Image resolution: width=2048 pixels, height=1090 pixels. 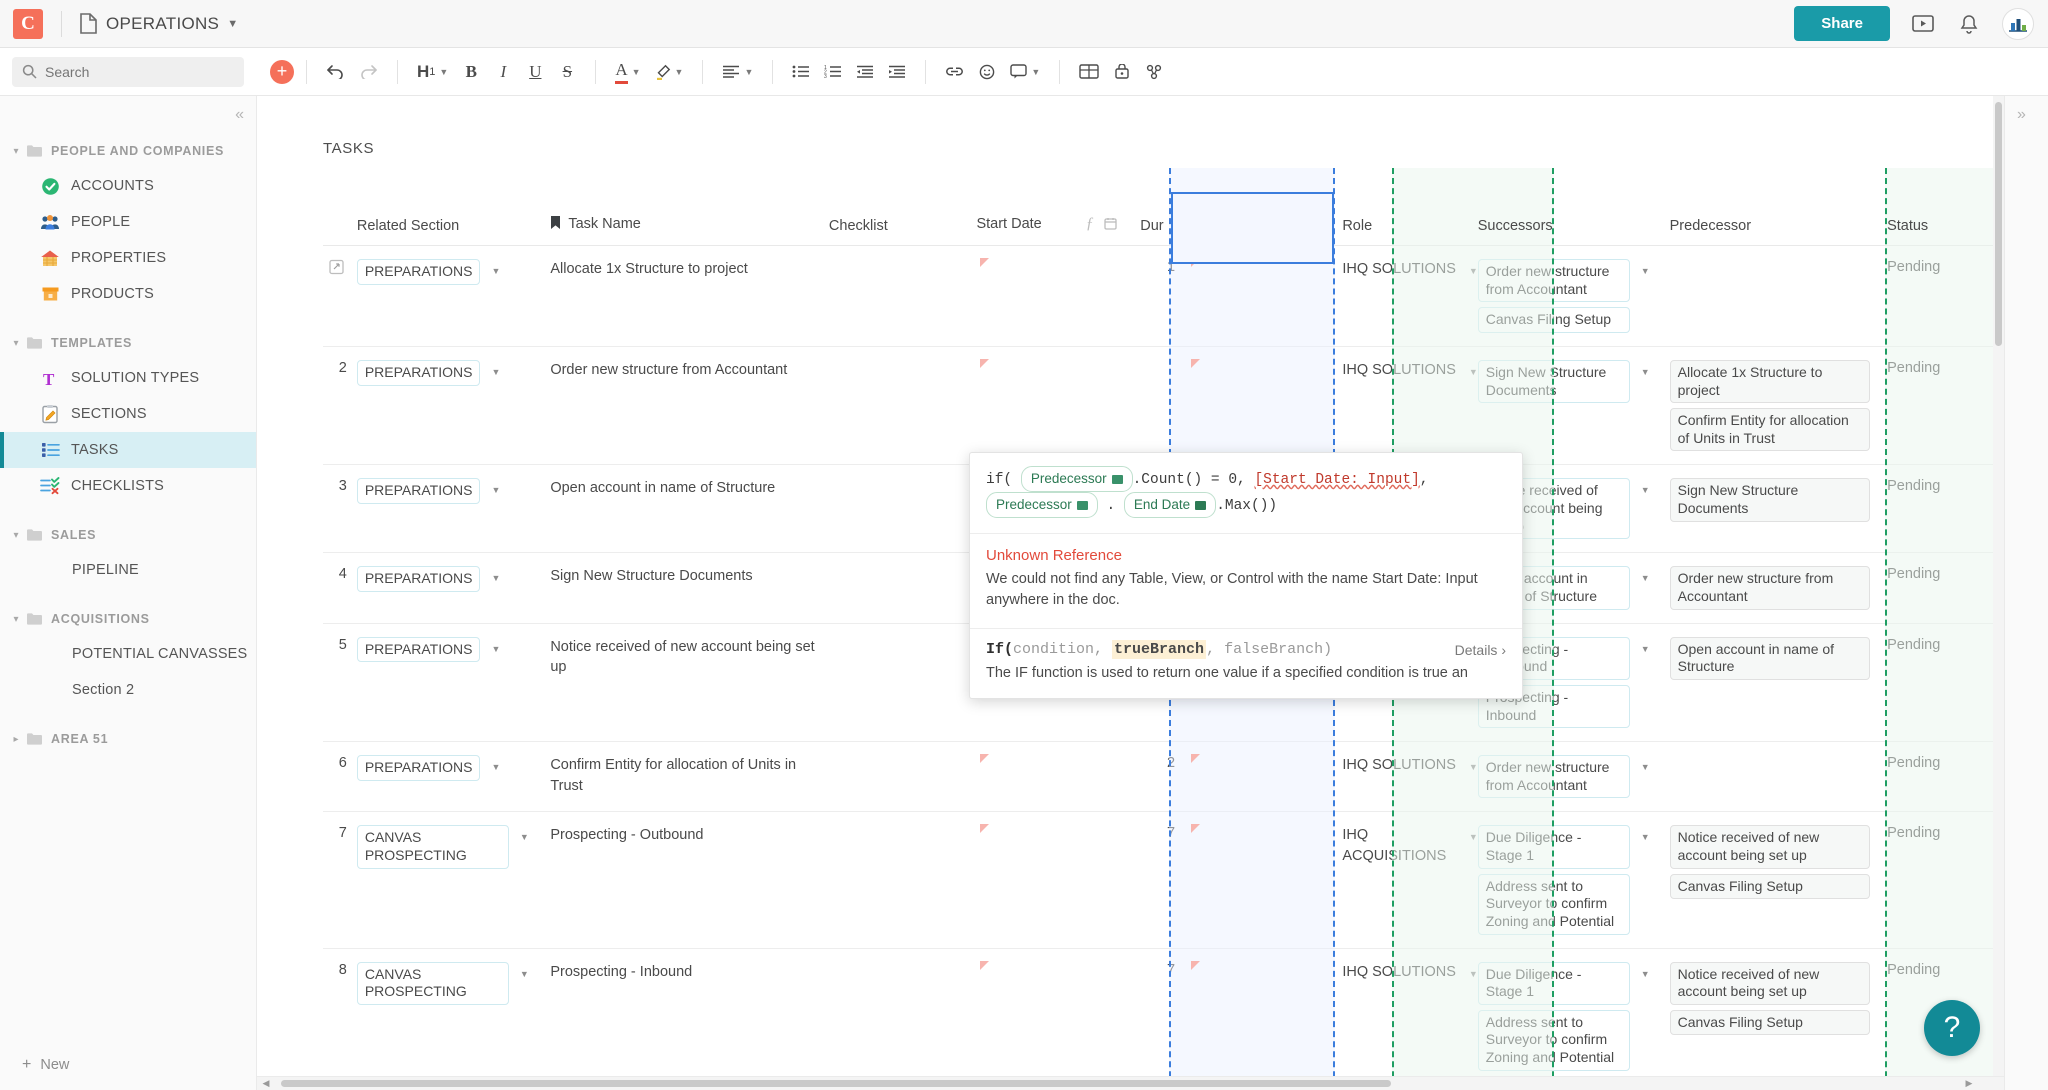 I want to click on horizontal-scrollbar-track: ◀ ▶, so click(x=1130, y=1083).